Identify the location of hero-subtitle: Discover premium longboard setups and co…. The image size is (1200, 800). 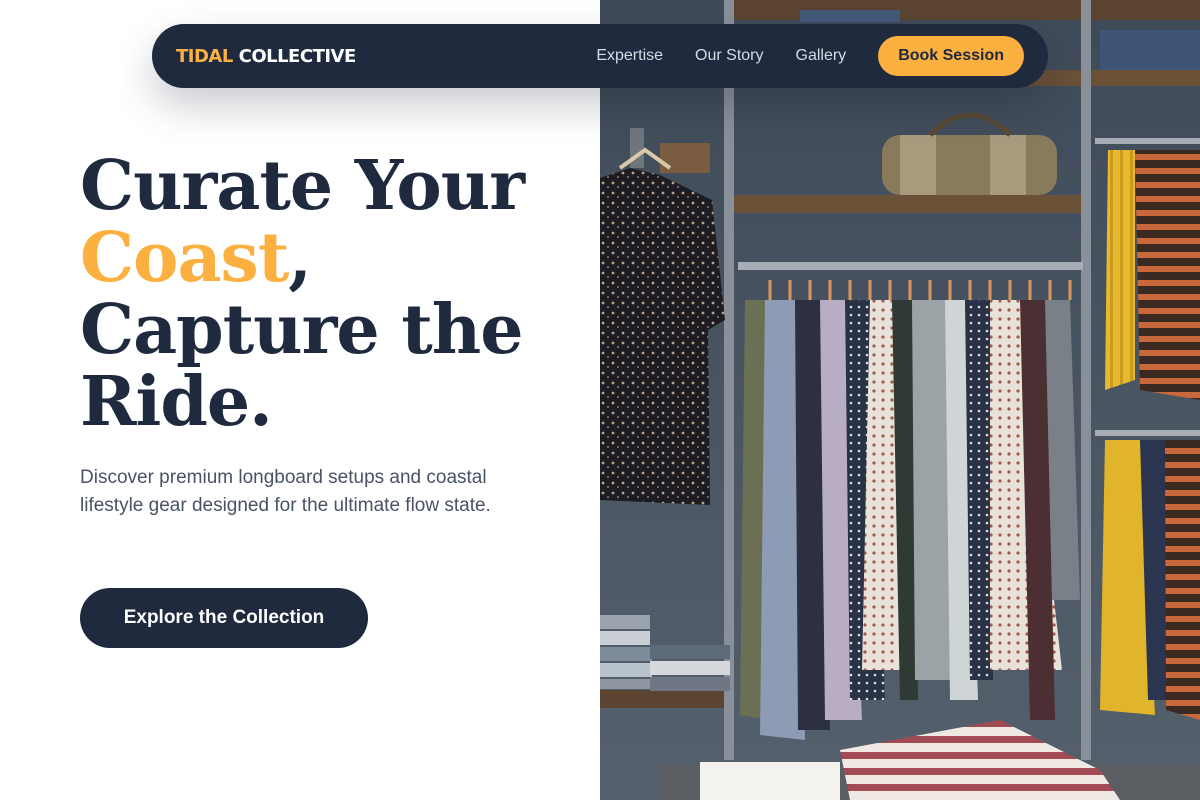
(285, 491).